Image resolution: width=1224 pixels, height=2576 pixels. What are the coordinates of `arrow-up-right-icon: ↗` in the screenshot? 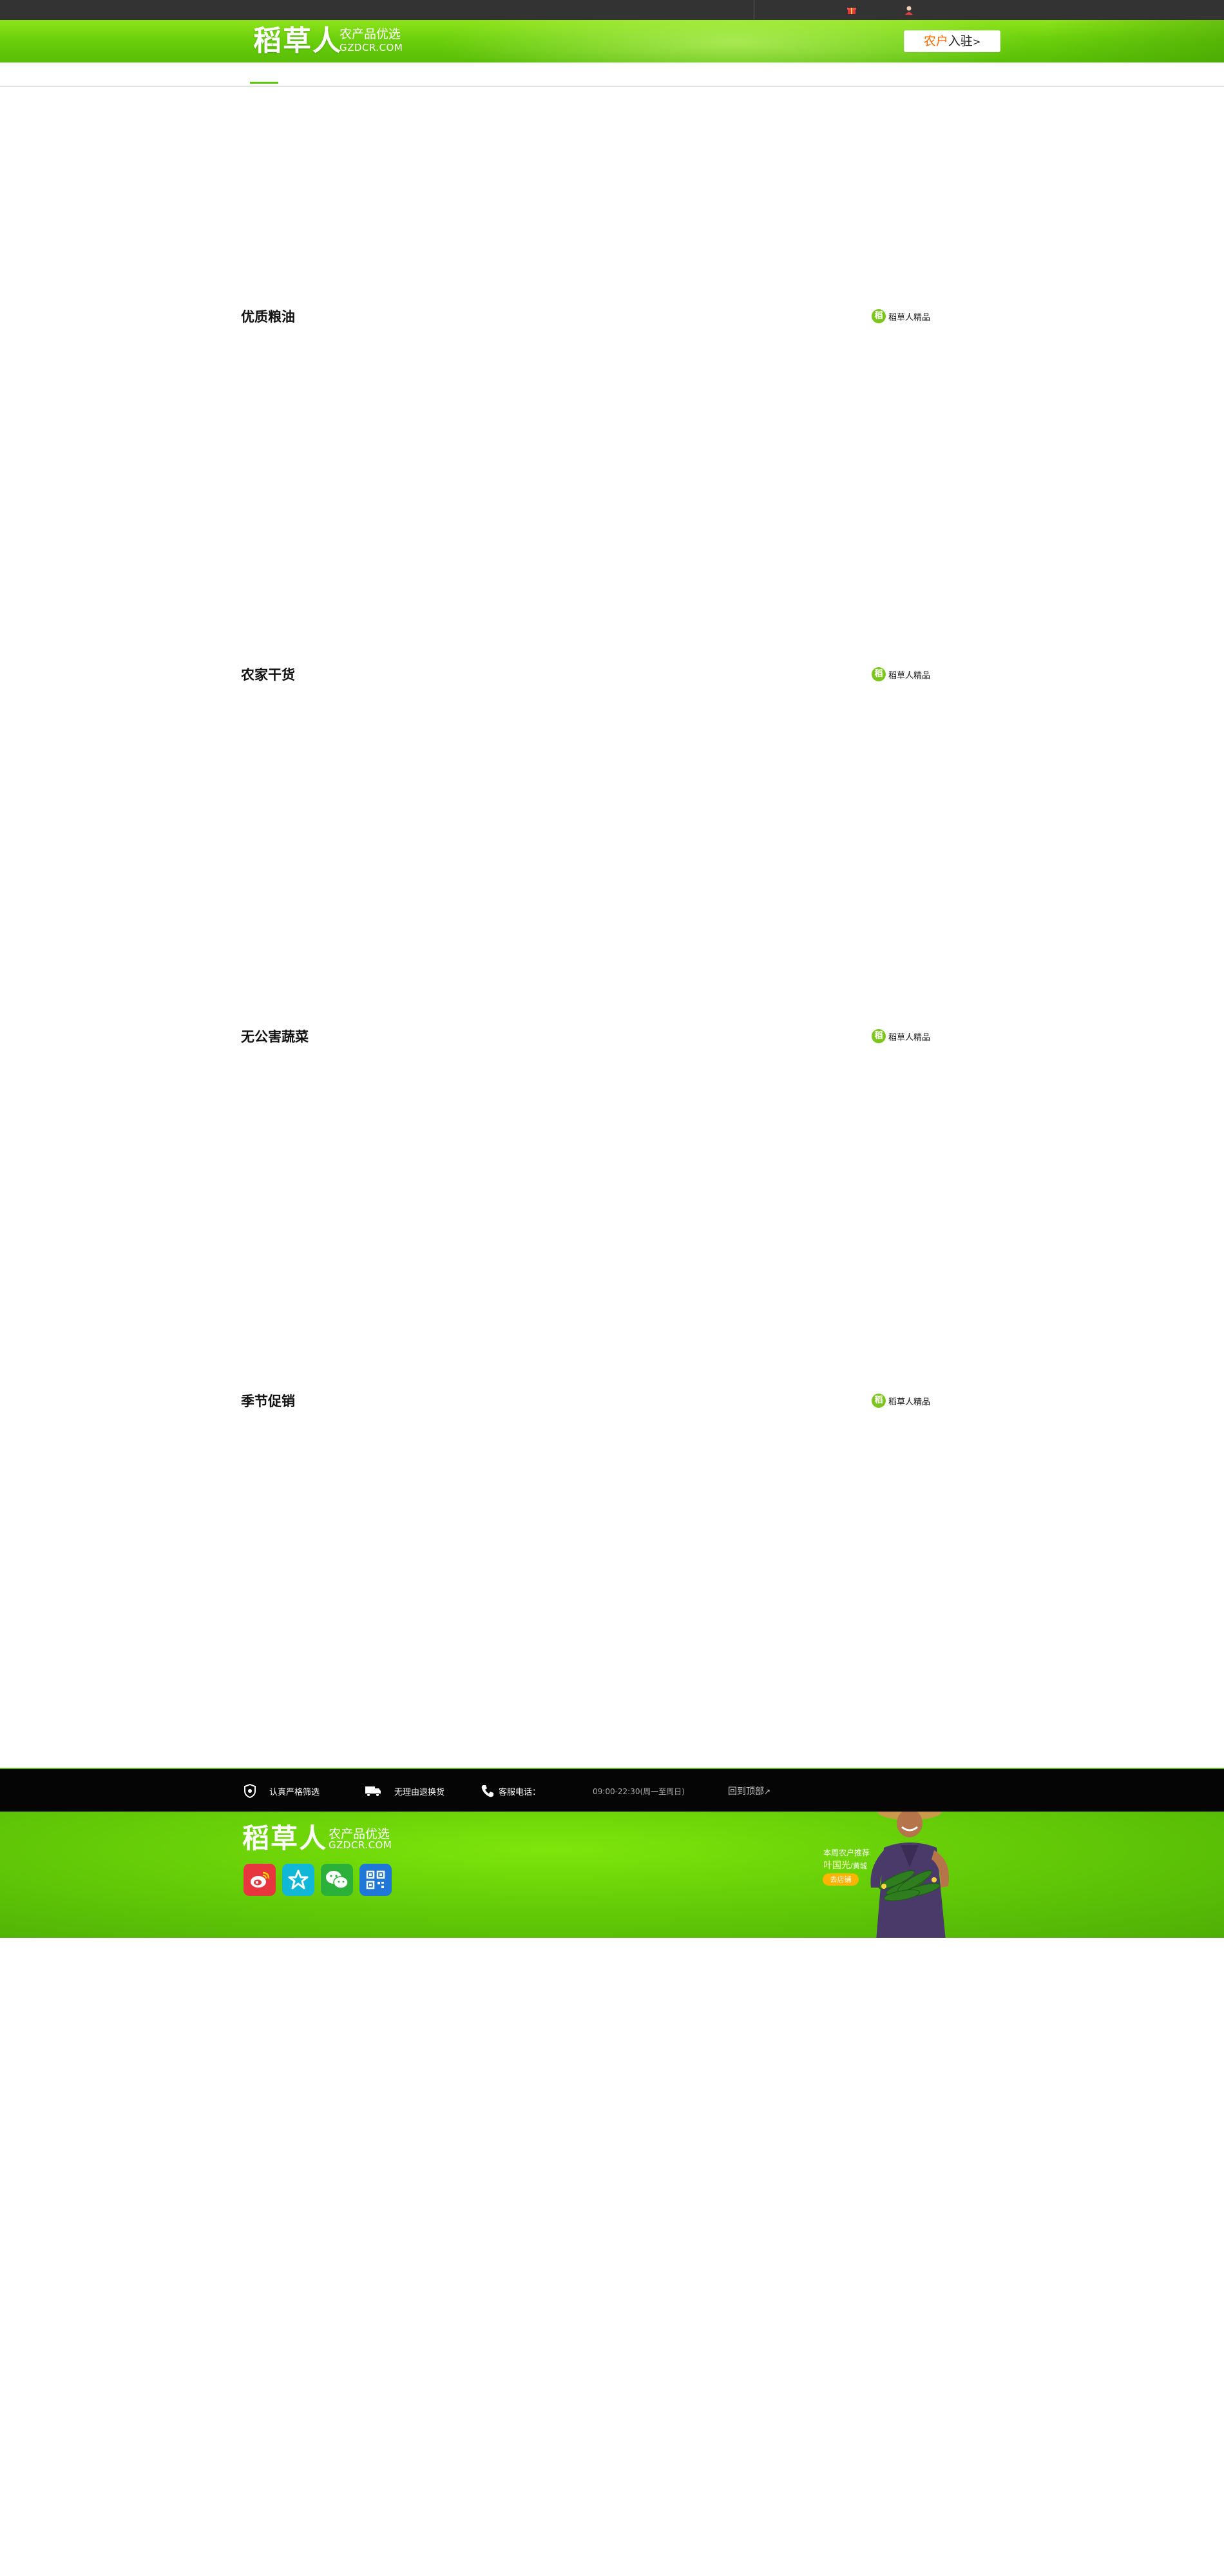 It's located at (767, 1791).